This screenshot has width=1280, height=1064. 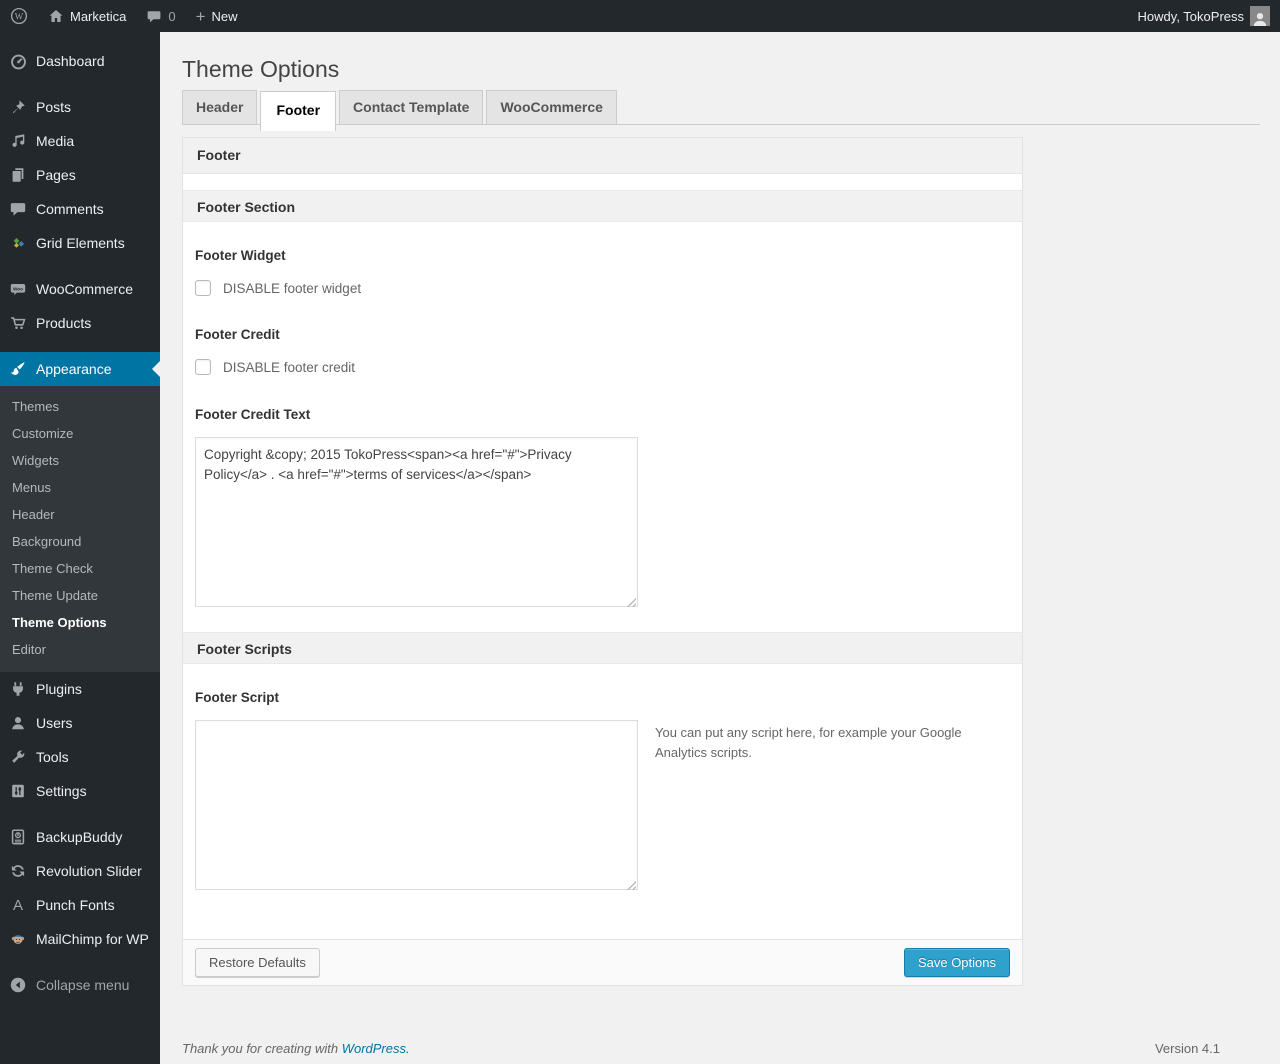 What do you see at coordinates (240, 255) in the screenshot?
I see `footer-widget-label: Footer Widget` at bounding box center [240, 255].